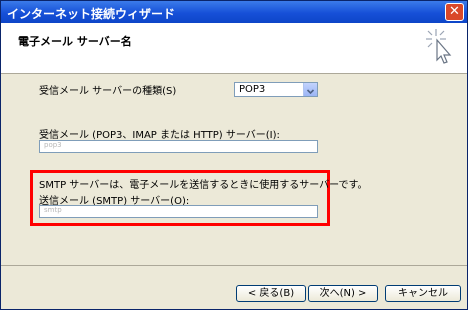 This screenshot has height=310, width=468. What do you see at coordinates (276, 89) in the screenshot?
I see `incoming-type-select: POP3` at bounding box center [276, 89].